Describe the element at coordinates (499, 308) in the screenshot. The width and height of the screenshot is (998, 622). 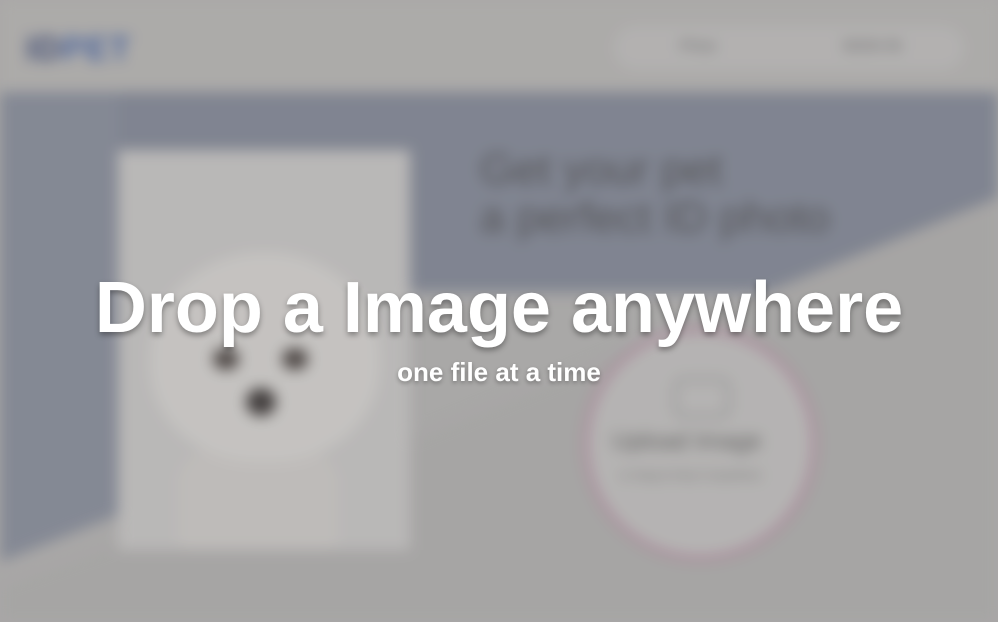
I see `drop-overlay-title: Drop a Image anywhere` at that location.